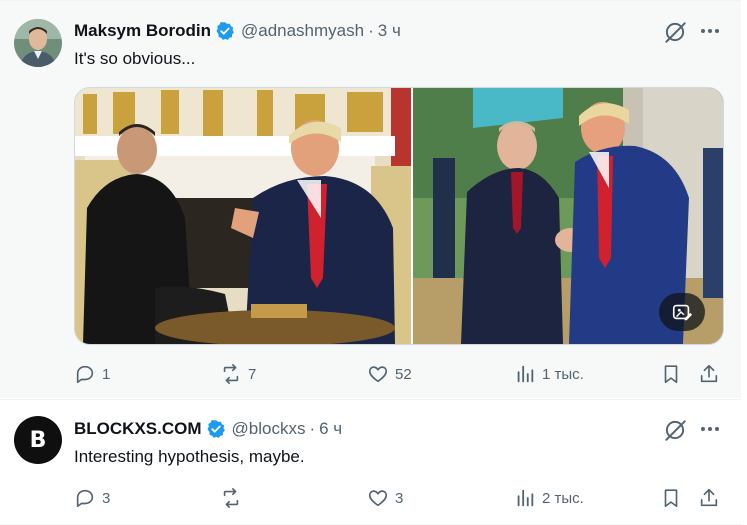 Image resolution: width=747 pixels, height=525 pixels. I want to click on avatar: B, so click(38, 440).